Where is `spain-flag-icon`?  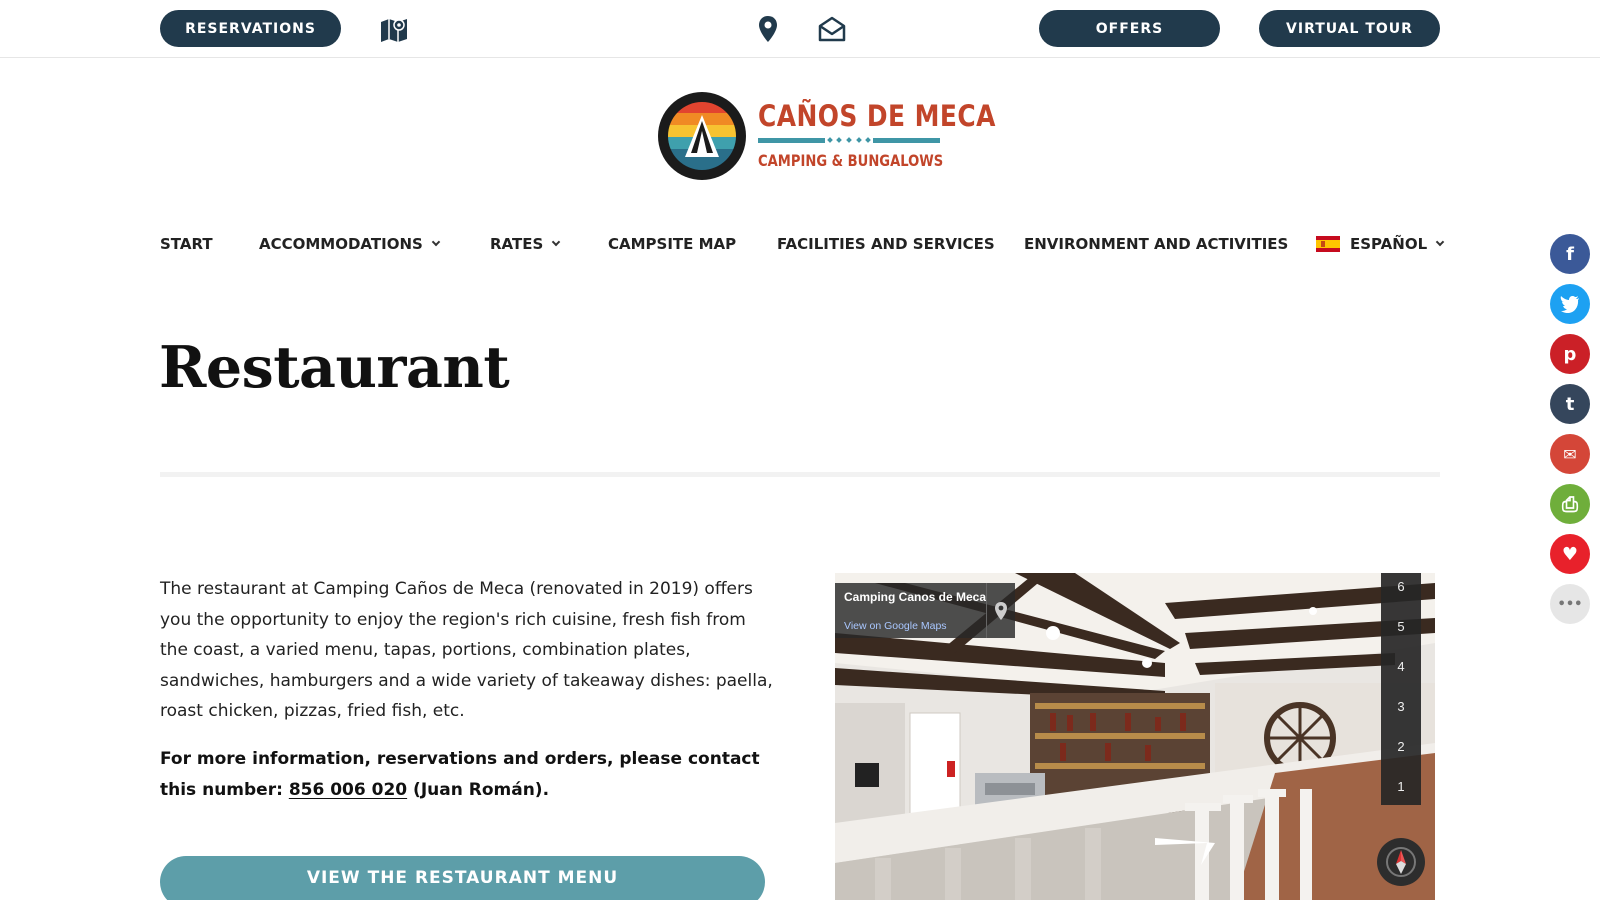
spain-flag-icon is located at coordinates (1328, 244).